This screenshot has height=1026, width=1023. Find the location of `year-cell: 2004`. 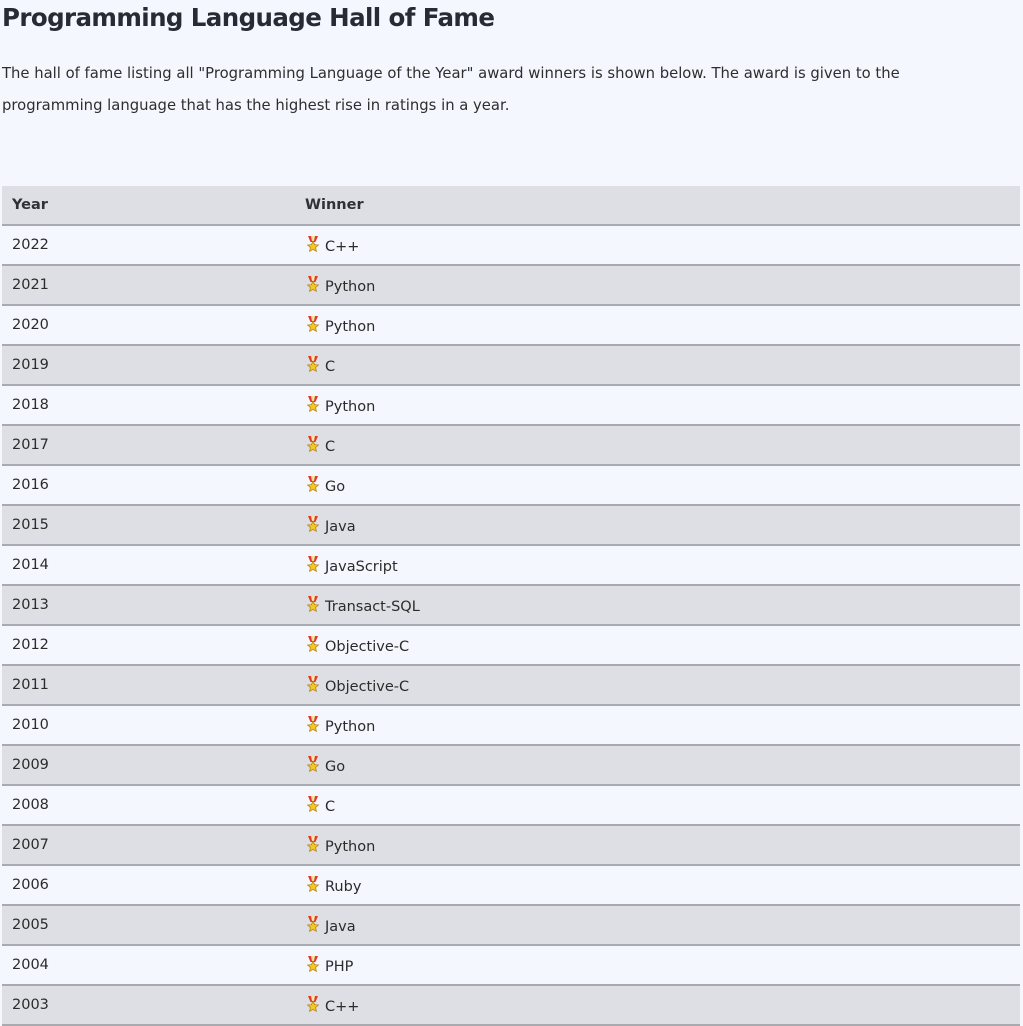

year-cell: 2004 is located at coordinates (152, 965).